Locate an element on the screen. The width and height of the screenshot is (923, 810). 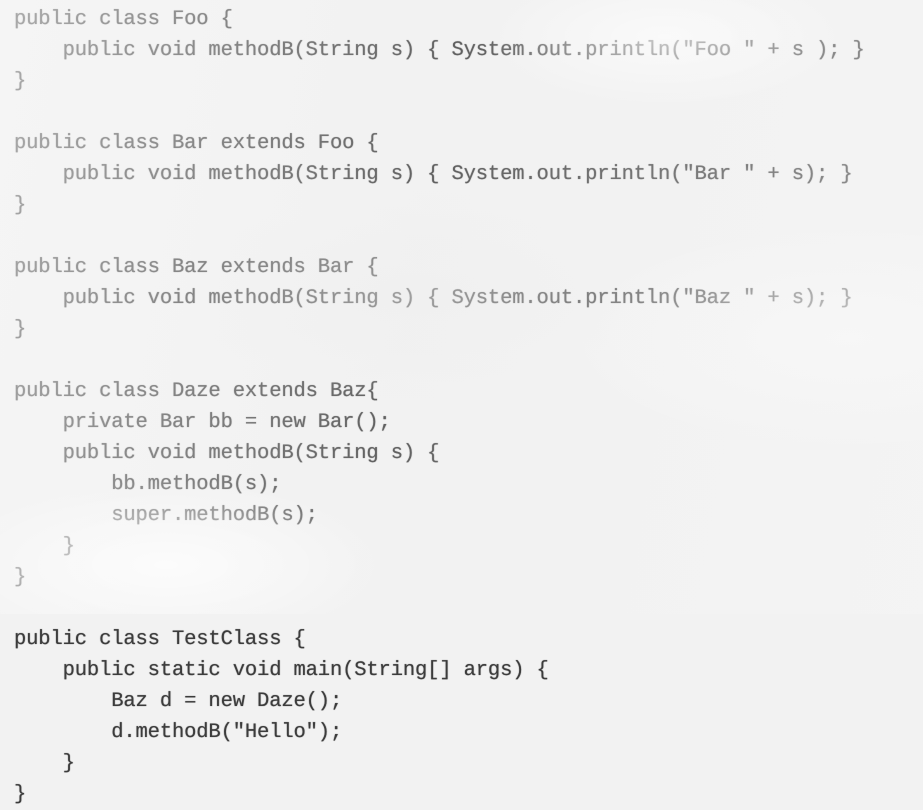
code-line: private Bar bb = new Bar(); is located at coordinates (202, 422).